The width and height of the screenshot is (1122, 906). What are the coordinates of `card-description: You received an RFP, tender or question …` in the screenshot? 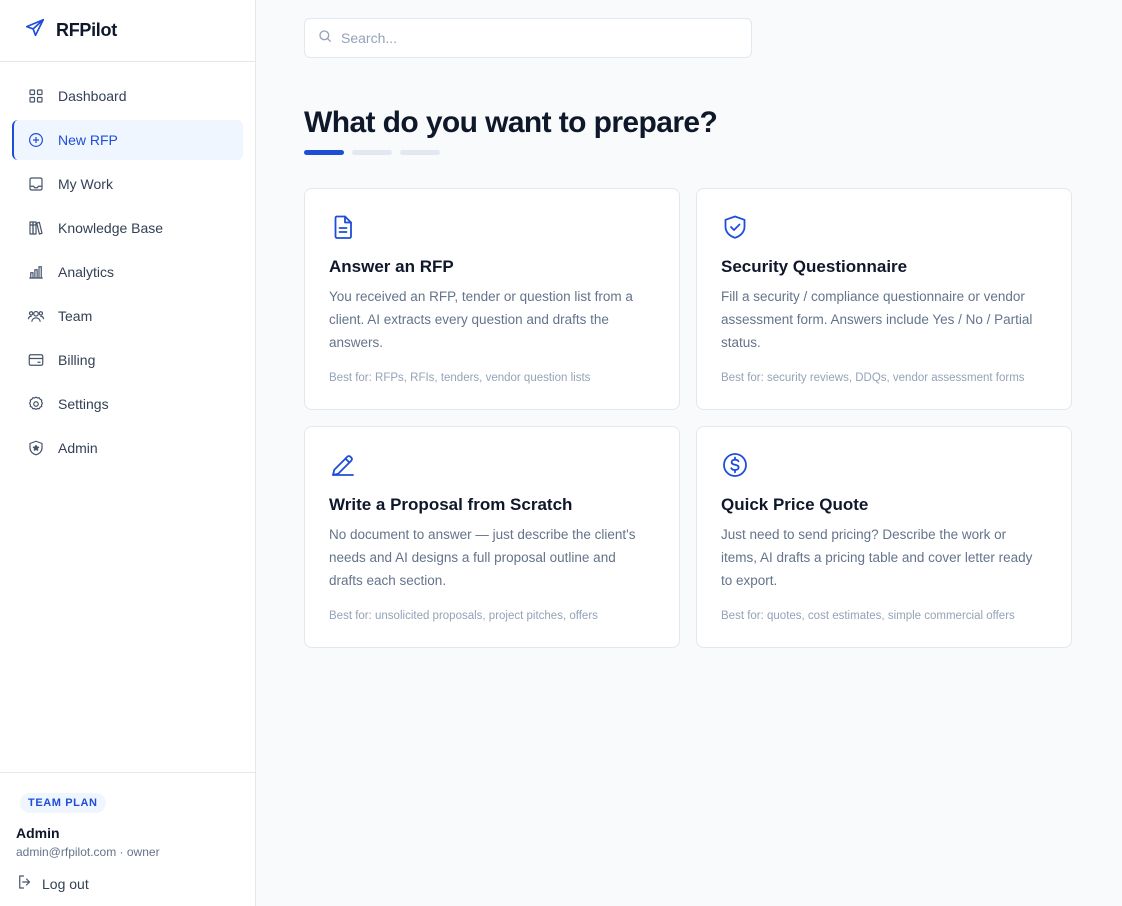 It's located at (481, 319).